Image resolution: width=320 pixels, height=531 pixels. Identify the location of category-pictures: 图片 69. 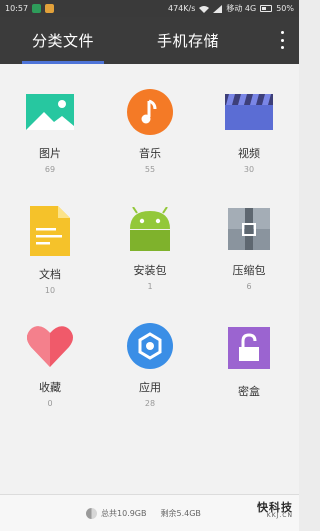
(50, 119).